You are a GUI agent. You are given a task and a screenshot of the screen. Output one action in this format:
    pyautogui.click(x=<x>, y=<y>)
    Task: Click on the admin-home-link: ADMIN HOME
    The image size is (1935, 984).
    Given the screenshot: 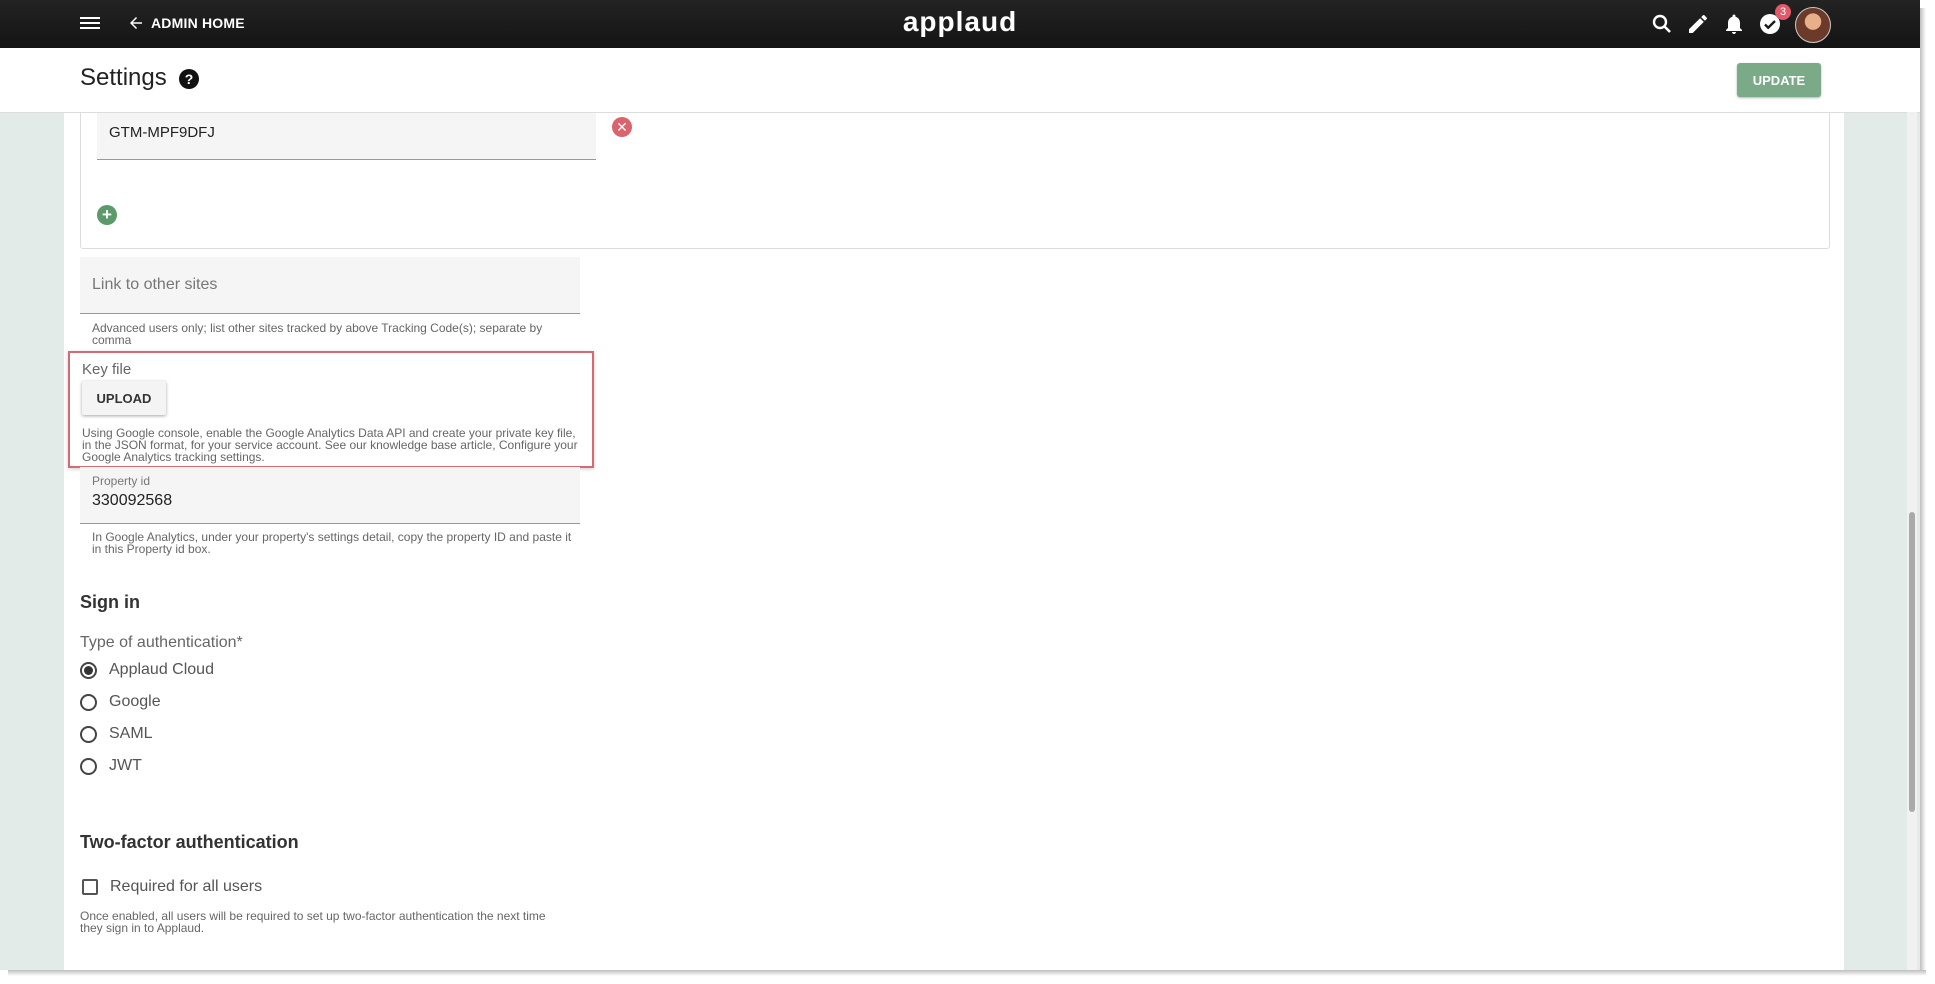 What is the action you would take?
    pyautogui.click(x=186, y=23)
    